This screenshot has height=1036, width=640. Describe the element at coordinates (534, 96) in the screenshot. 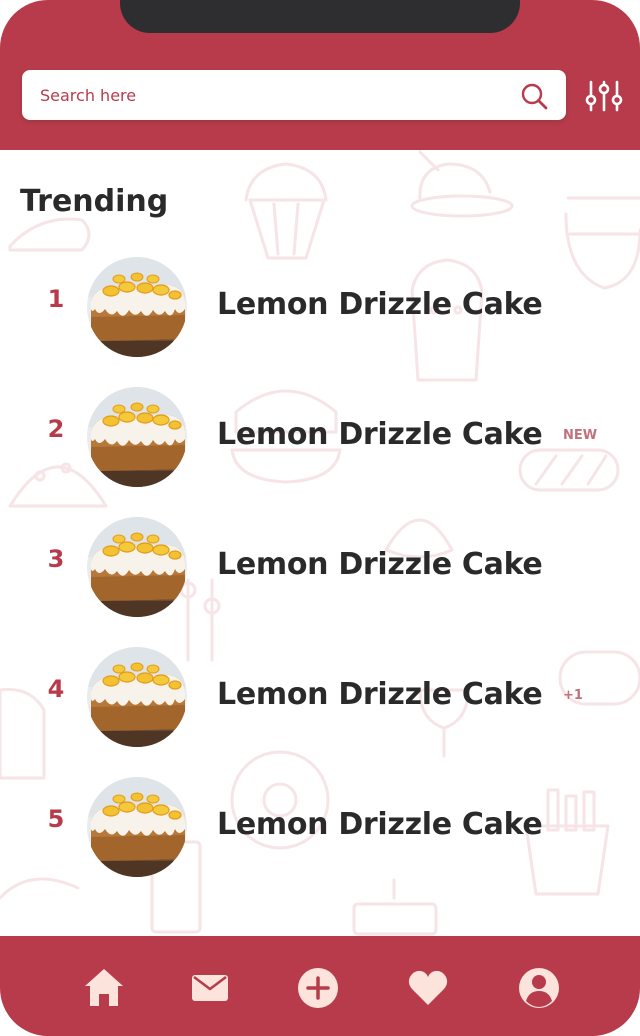

I see `search-icon` at that location.